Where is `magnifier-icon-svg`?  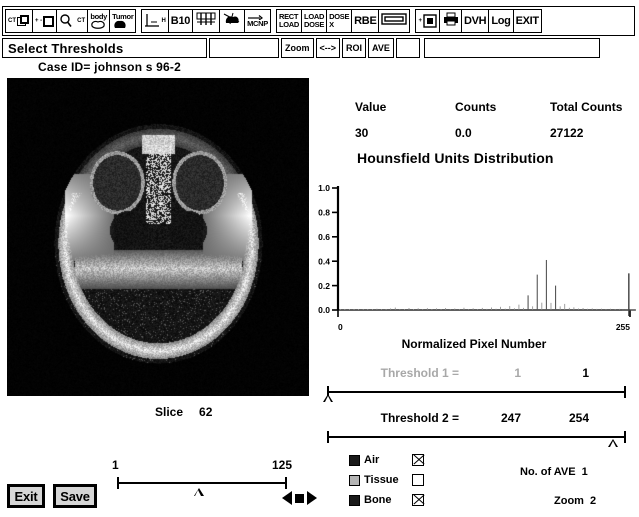 magnifier-icon-svg is located at coordinates (66, 20).